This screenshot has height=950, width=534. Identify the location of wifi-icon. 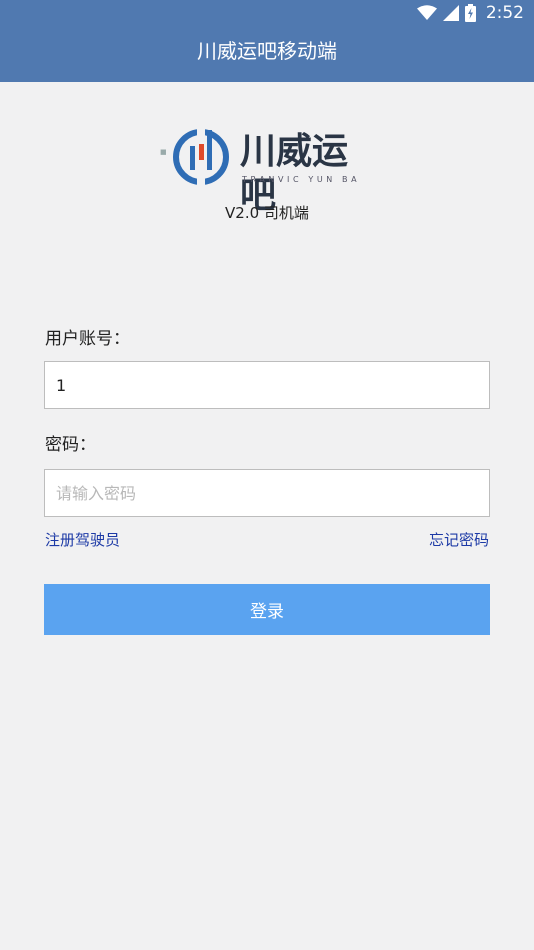
(426, 13).